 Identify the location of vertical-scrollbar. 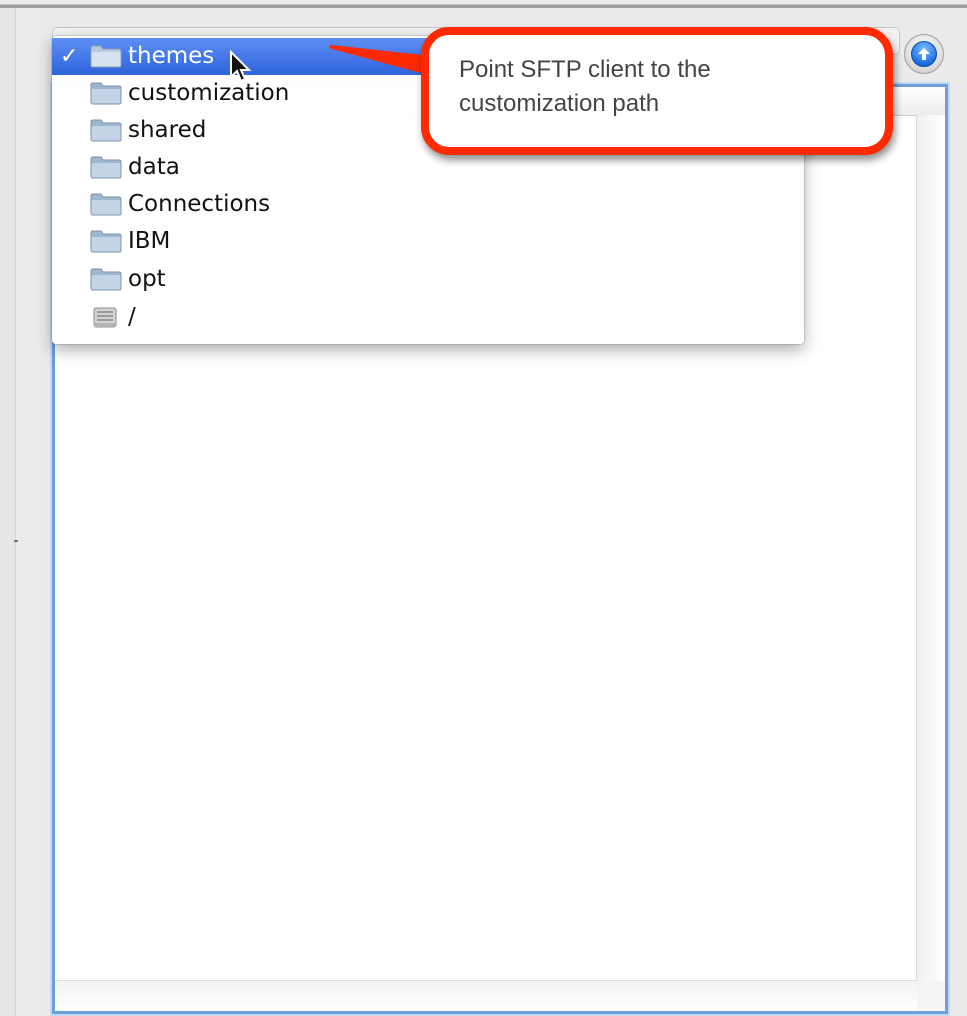
(930, 548).